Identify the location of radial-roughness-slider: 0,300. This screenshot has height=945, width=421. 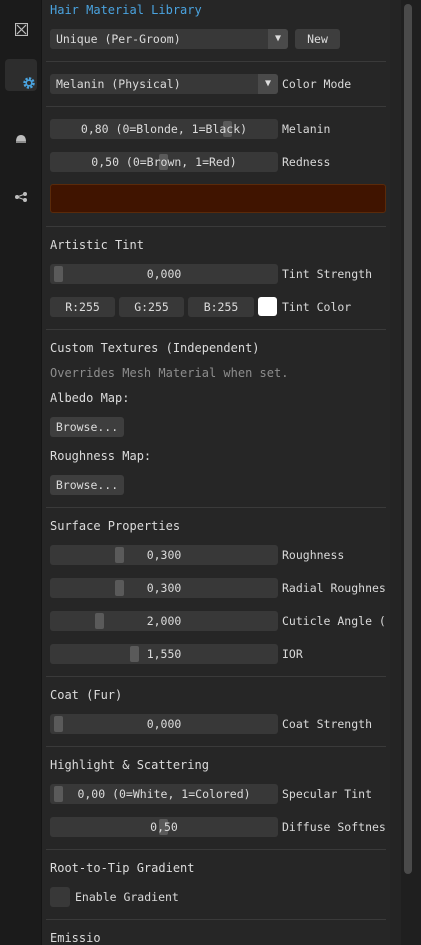
(164, 588).